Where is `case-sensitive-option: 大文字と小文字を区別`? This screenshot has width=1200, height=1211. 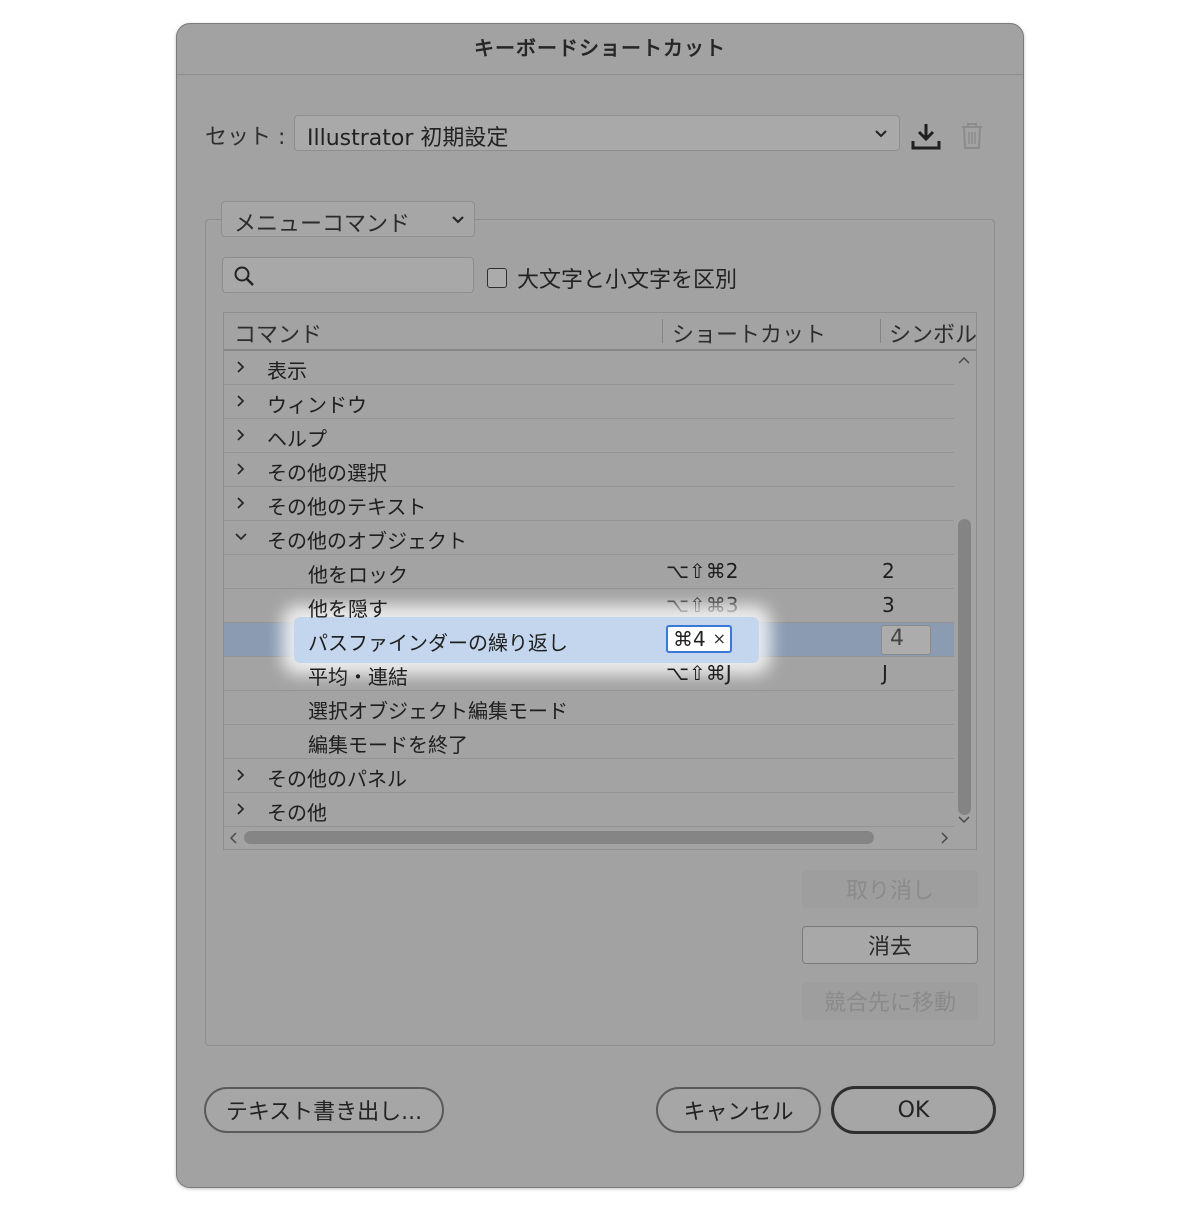
case-sensitive-option: 大文字と小文字を区別 is located at coordinates (612, 278).